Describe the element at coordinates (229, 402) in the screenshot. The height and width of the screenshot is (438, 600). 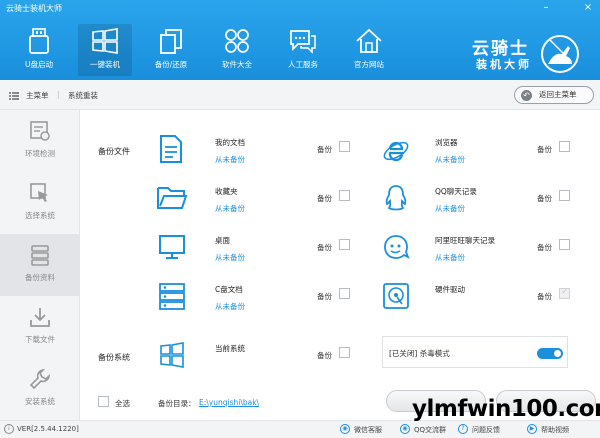
I see `backup-dir-link: E:\yunqishi\bak\` at that location.